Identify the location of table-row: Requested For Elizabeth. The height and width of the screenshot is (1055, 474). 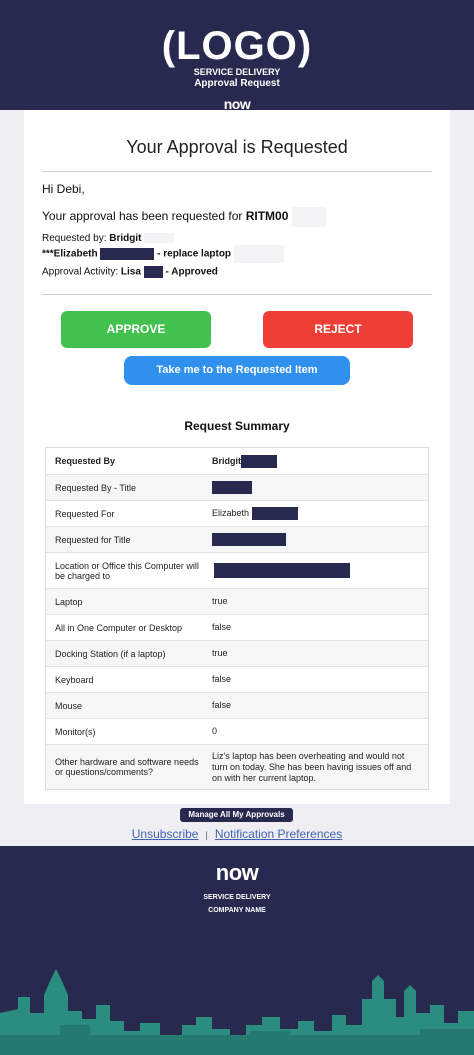
(237, 513).